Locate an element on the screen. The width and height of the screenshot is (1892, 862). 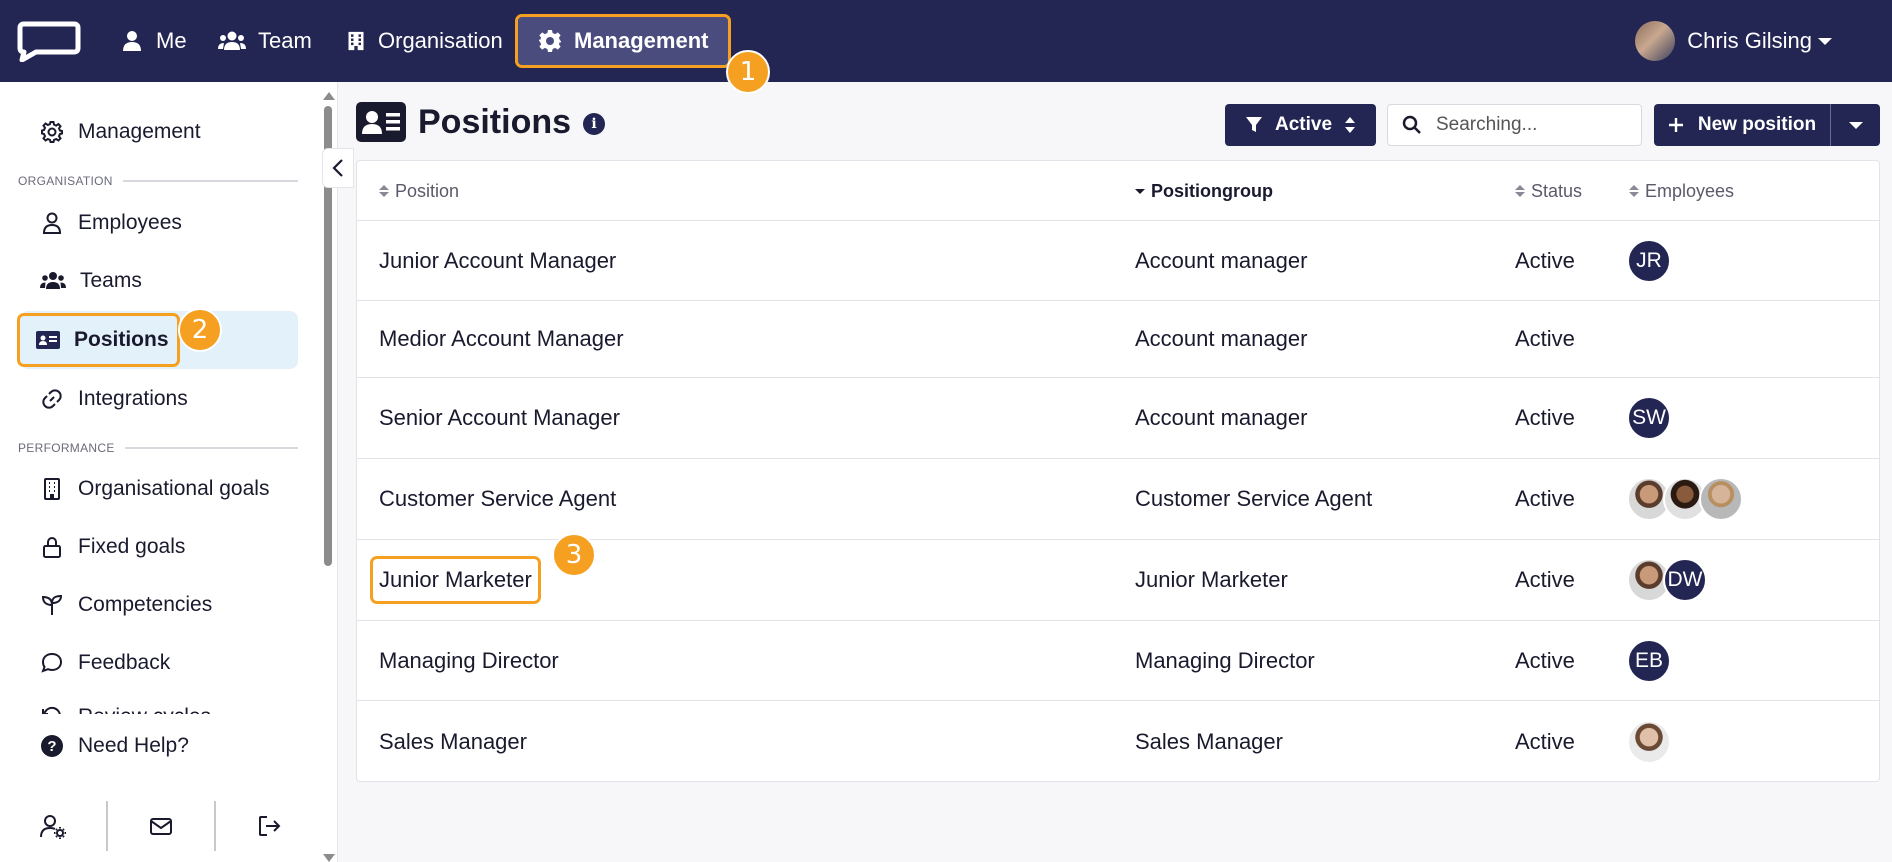
position-name: Junior Account Manager is located at coordinates (497, 261).